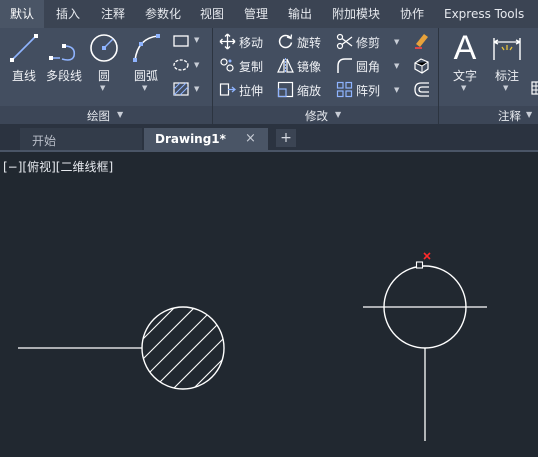 Image resolution: width=538 pixels, height=457 pixels. I want to click on table-icon, so click(534, 88).